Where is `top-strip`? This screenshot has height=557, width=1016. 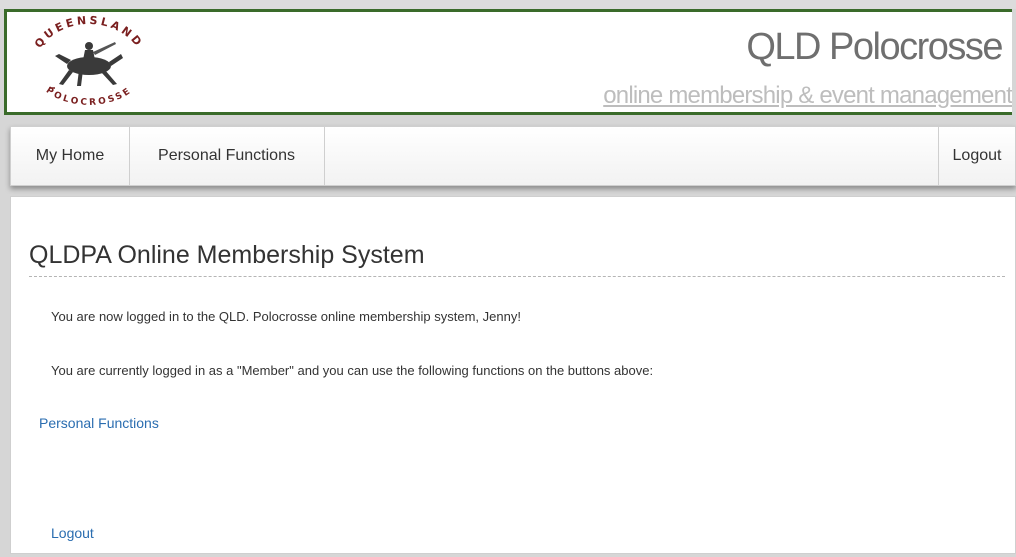 top-strip is located at coordinates (508, 4).